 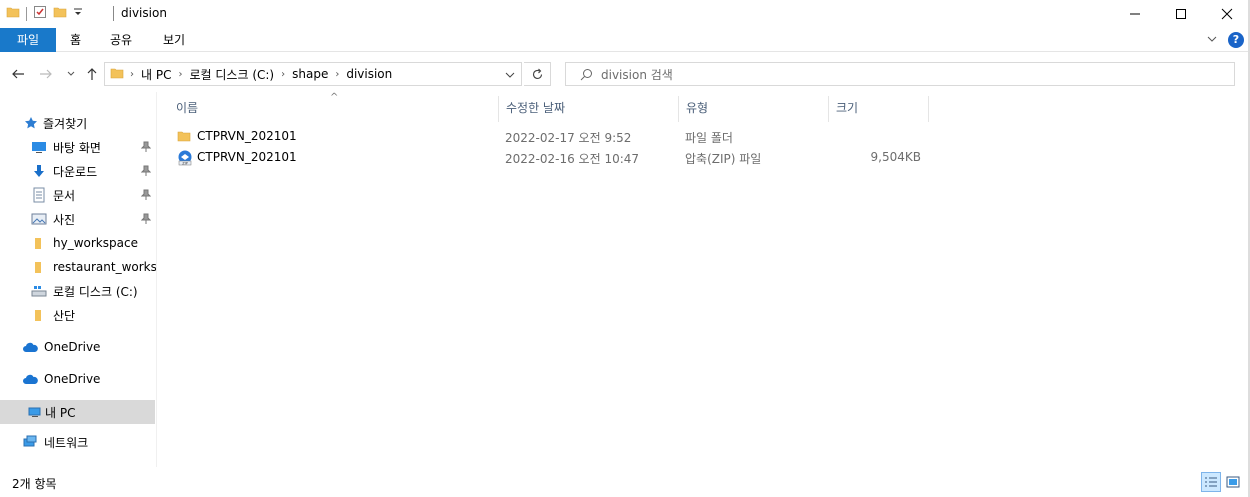 I want to click on maximize-button, so click(x=1181, y=14).